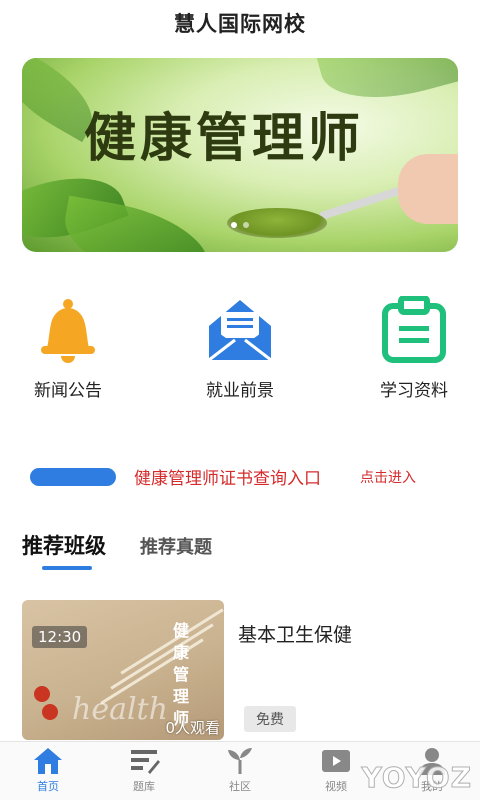 The height and width of the screenshot is (800, 480). I want to click on home-icon, so click(48, 761).